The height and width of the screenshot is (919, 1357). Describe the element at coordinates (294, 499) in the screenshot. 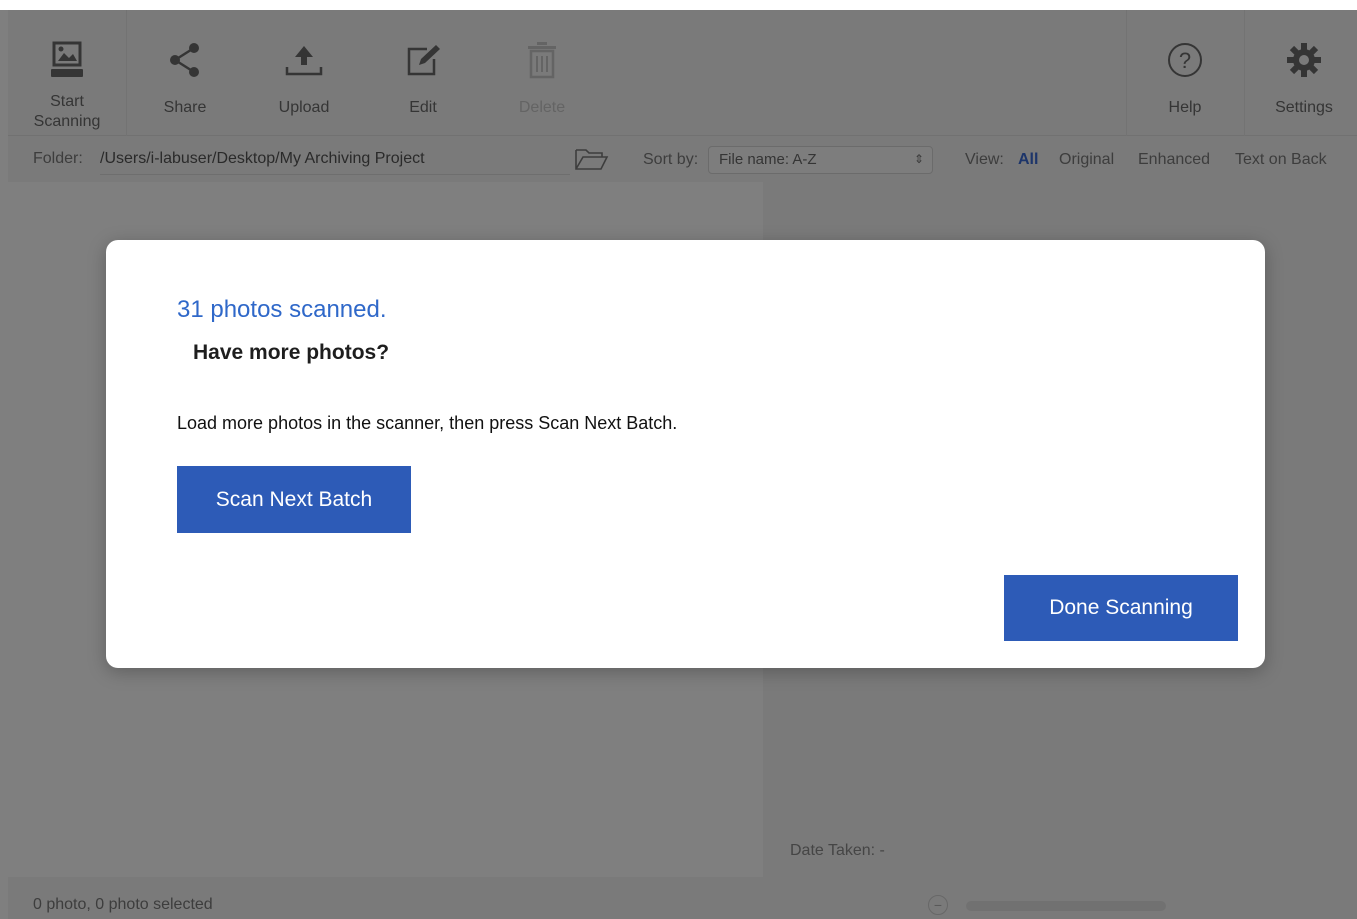

I see `scan-next-batch-button: Scan Next Batch` at that location.